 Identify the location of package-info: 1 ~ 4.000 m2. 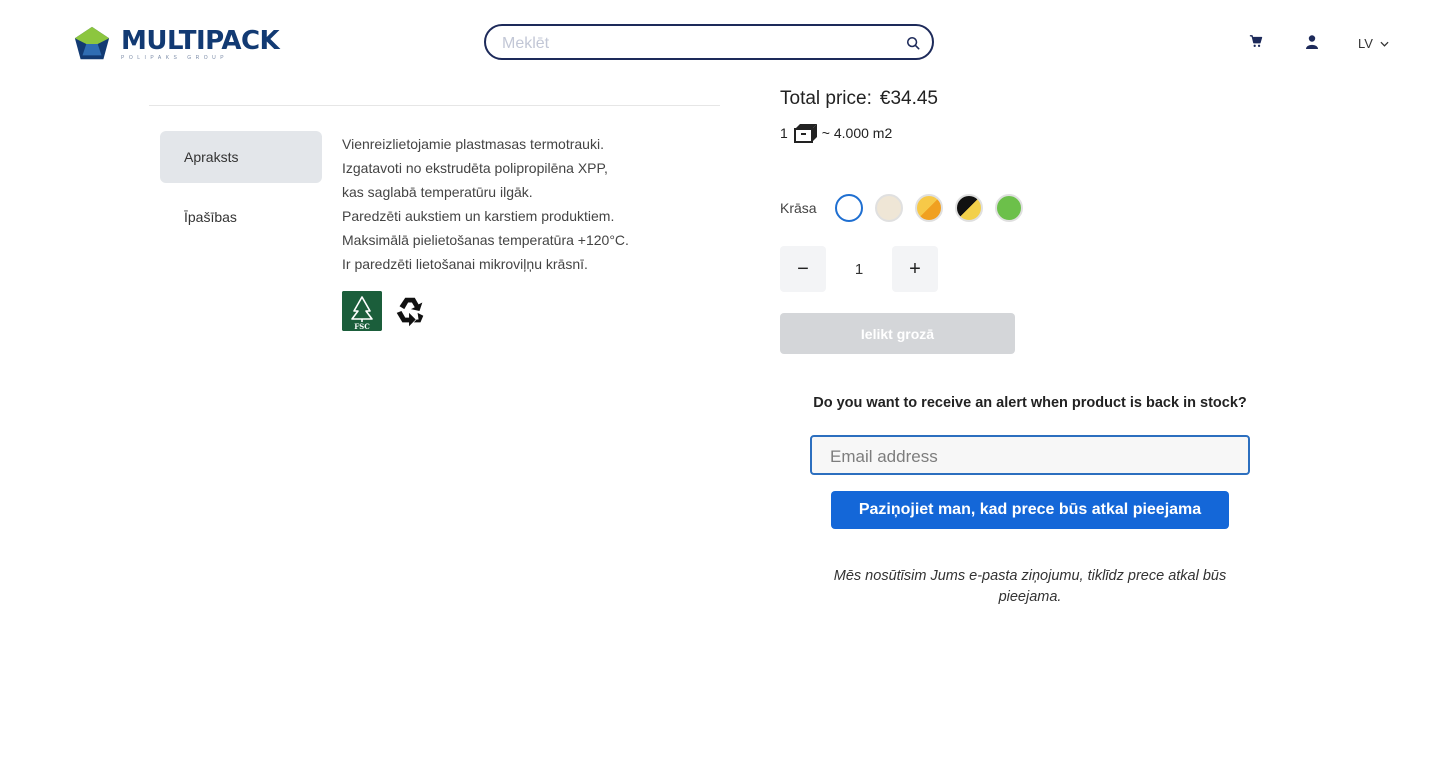
(836, 133).